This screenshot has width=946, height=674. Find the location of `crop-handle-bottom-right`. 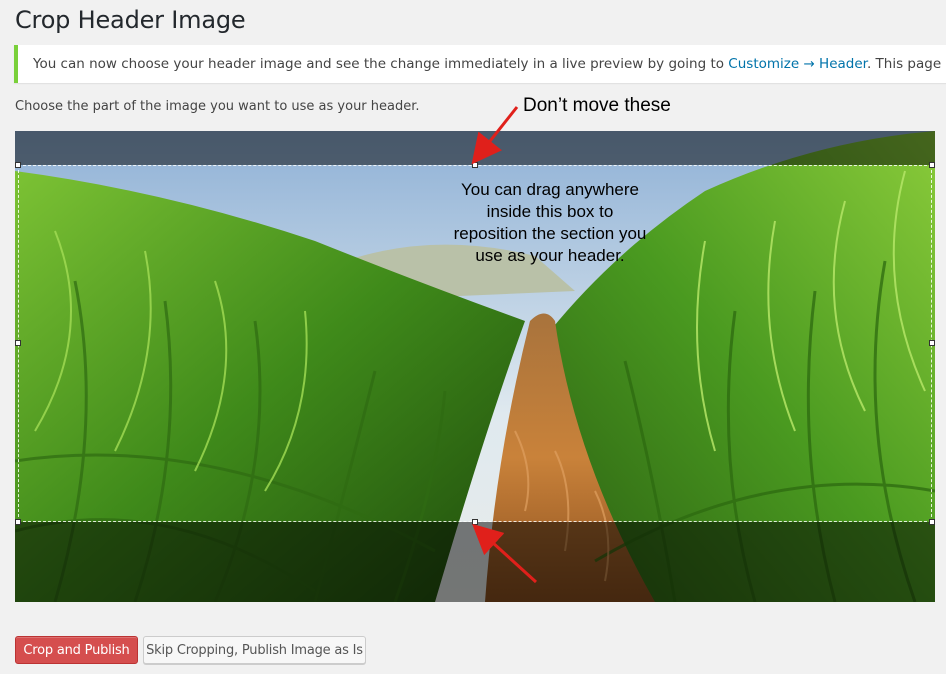

crop-handle-bottom-right is located at coordinates (932, 522).